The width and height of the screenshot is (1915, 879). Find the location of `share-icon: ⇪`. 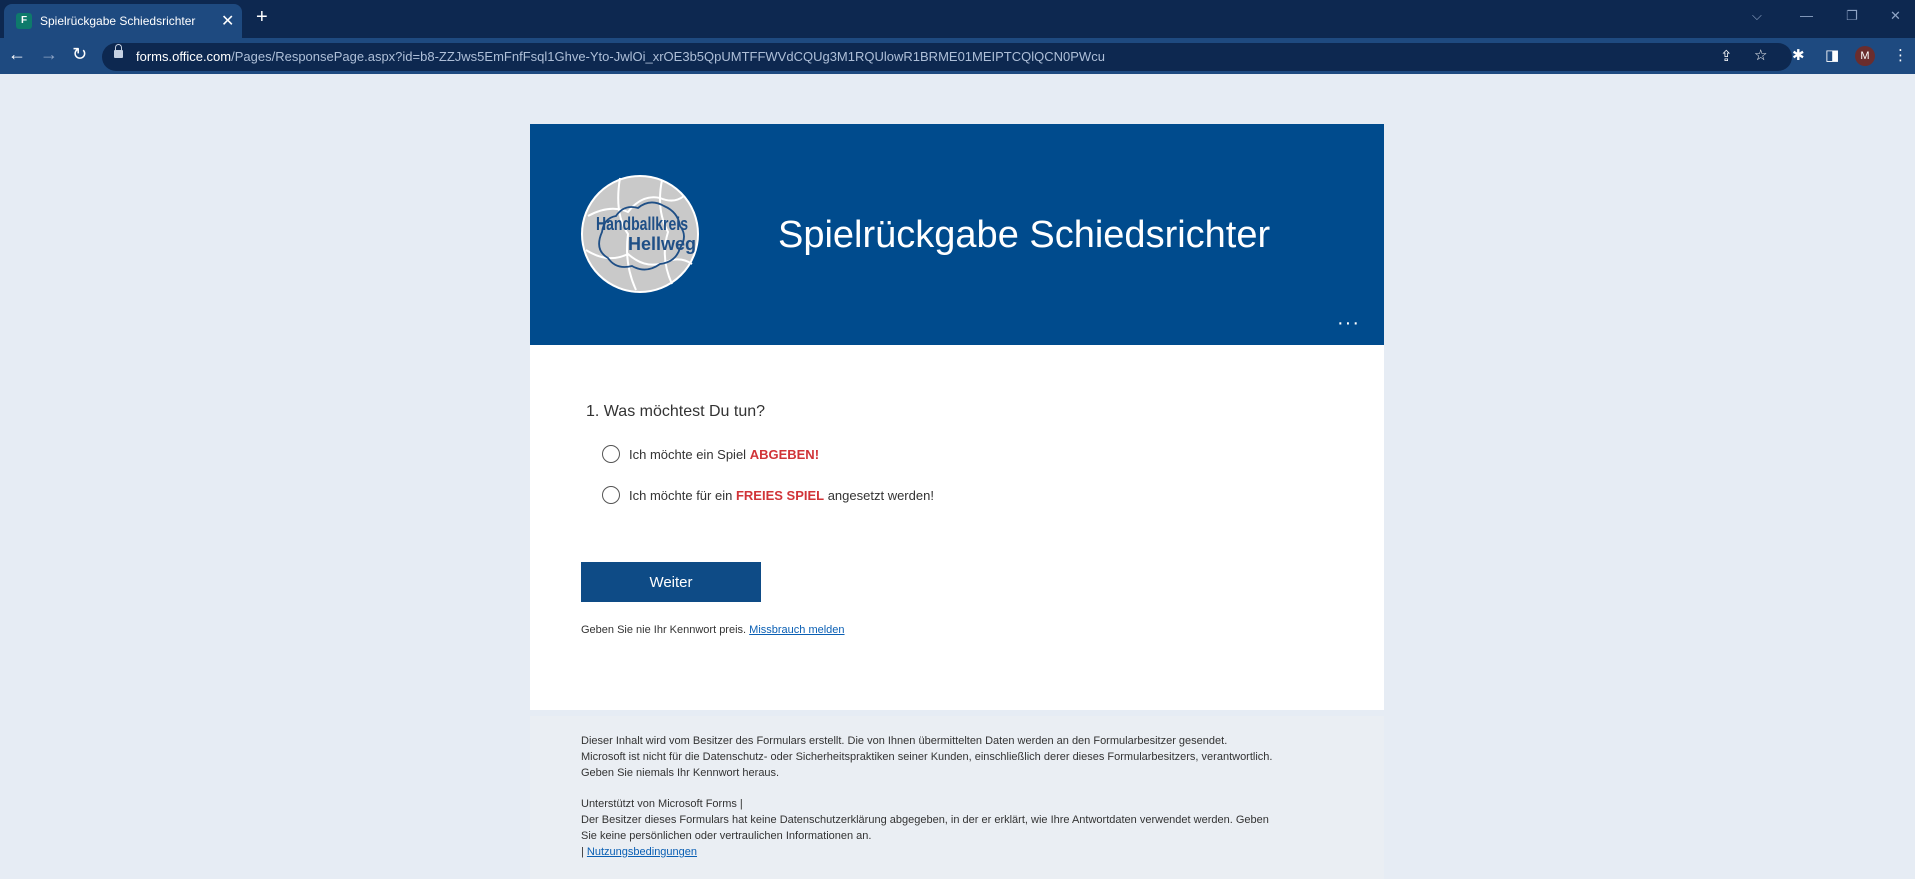

share-icon: ⇪ is located at coordinates (1726, 56).